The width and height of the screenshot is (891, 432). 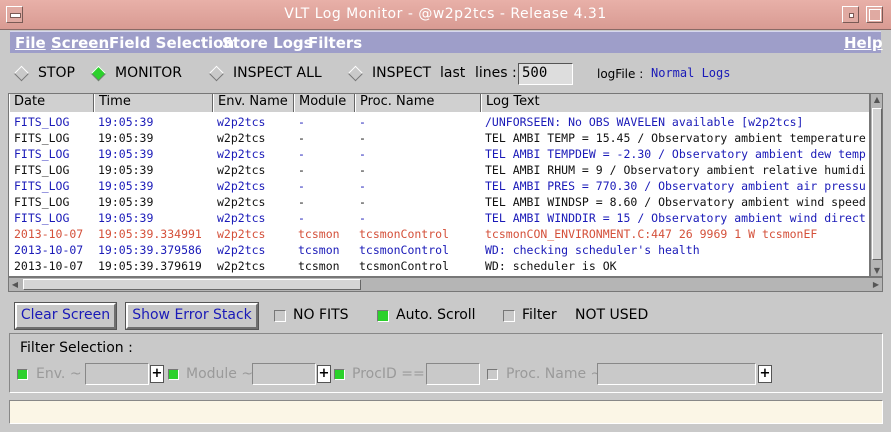 What do you see at coordinates (335, 43) in the screenshot?
I see `menu-filters: Filters` at bounding box center [335, 43].